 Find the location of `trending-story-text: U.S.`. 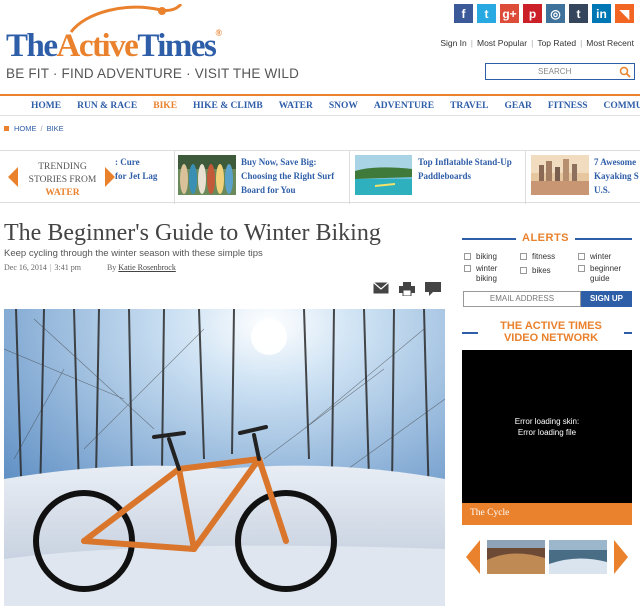

trending-story-text: U.S. is located at coordinates (602, 190).